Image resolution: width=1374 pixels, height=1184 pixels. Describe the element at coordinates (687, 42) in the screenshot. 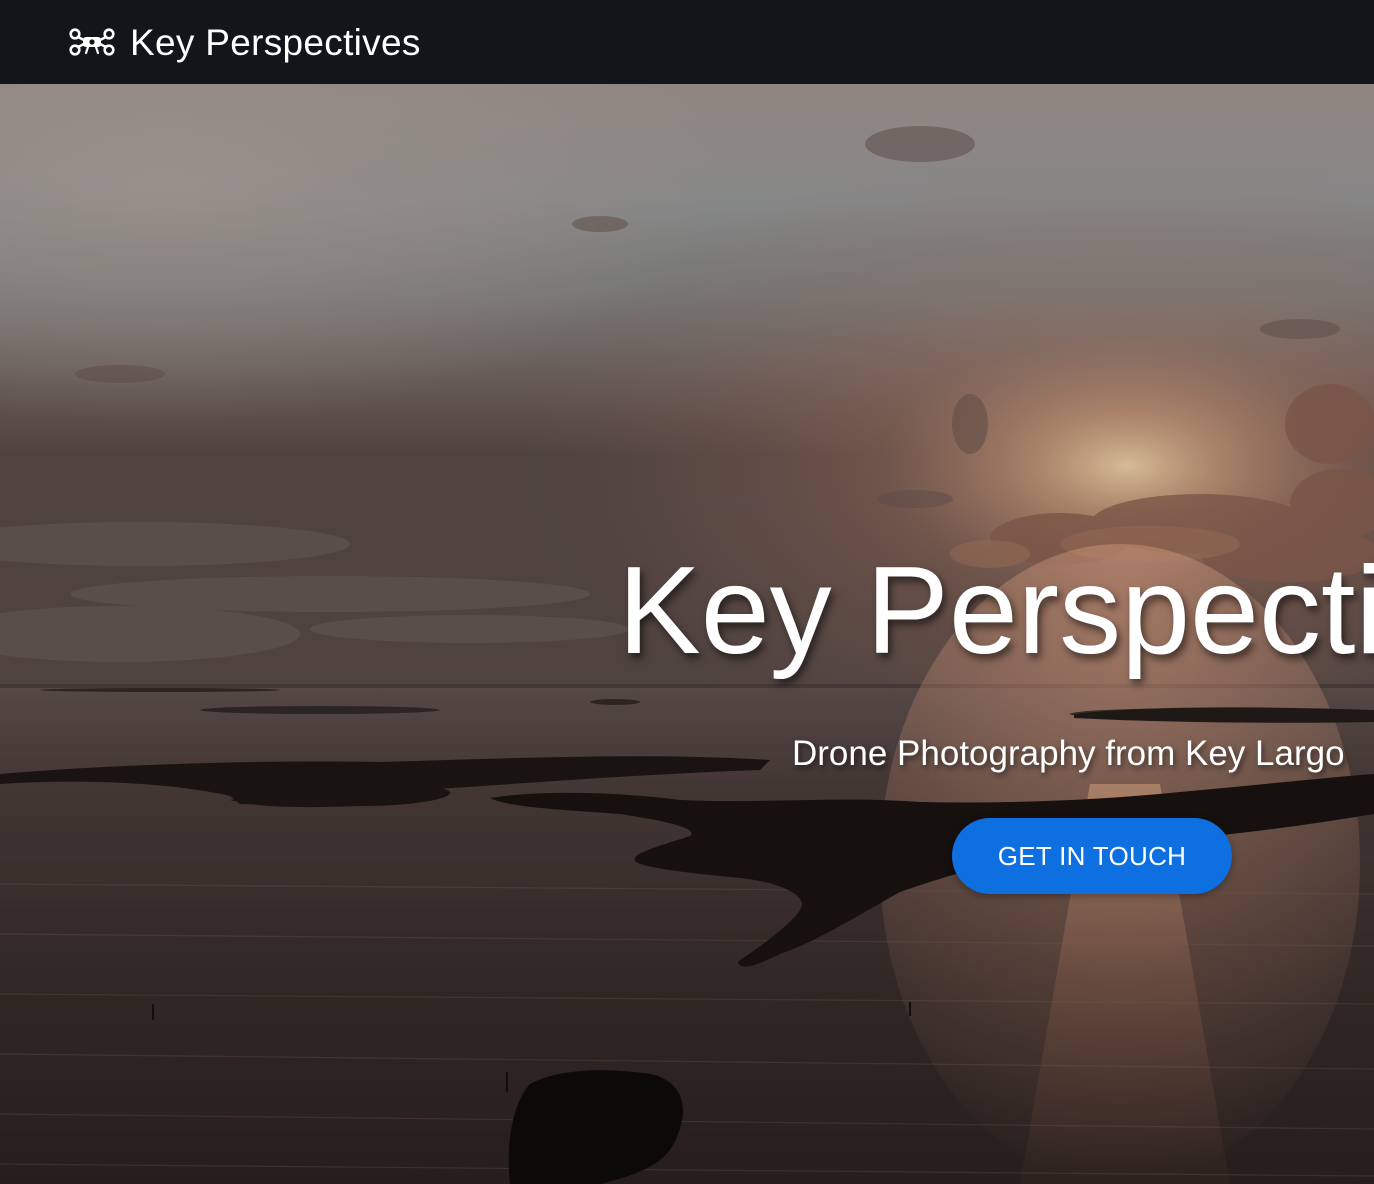

I see `navbar: Key Perspectives` at that location.